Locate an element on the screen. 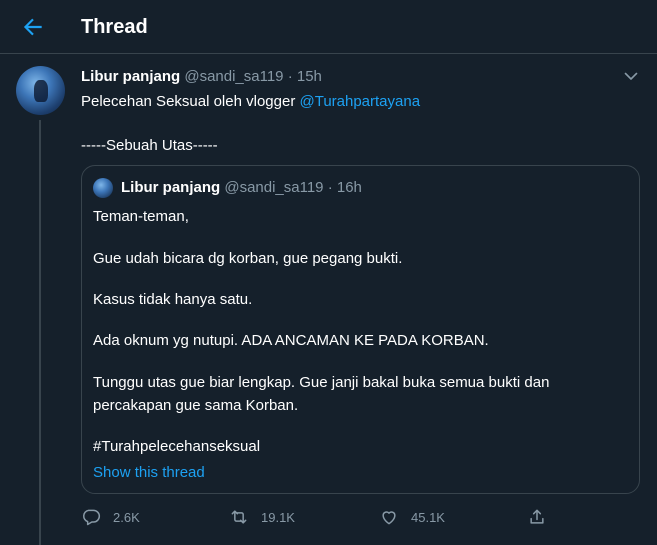 The image size is (657, 545). quoted-author-name: Libur panjang is located at coordinates (171, 187).